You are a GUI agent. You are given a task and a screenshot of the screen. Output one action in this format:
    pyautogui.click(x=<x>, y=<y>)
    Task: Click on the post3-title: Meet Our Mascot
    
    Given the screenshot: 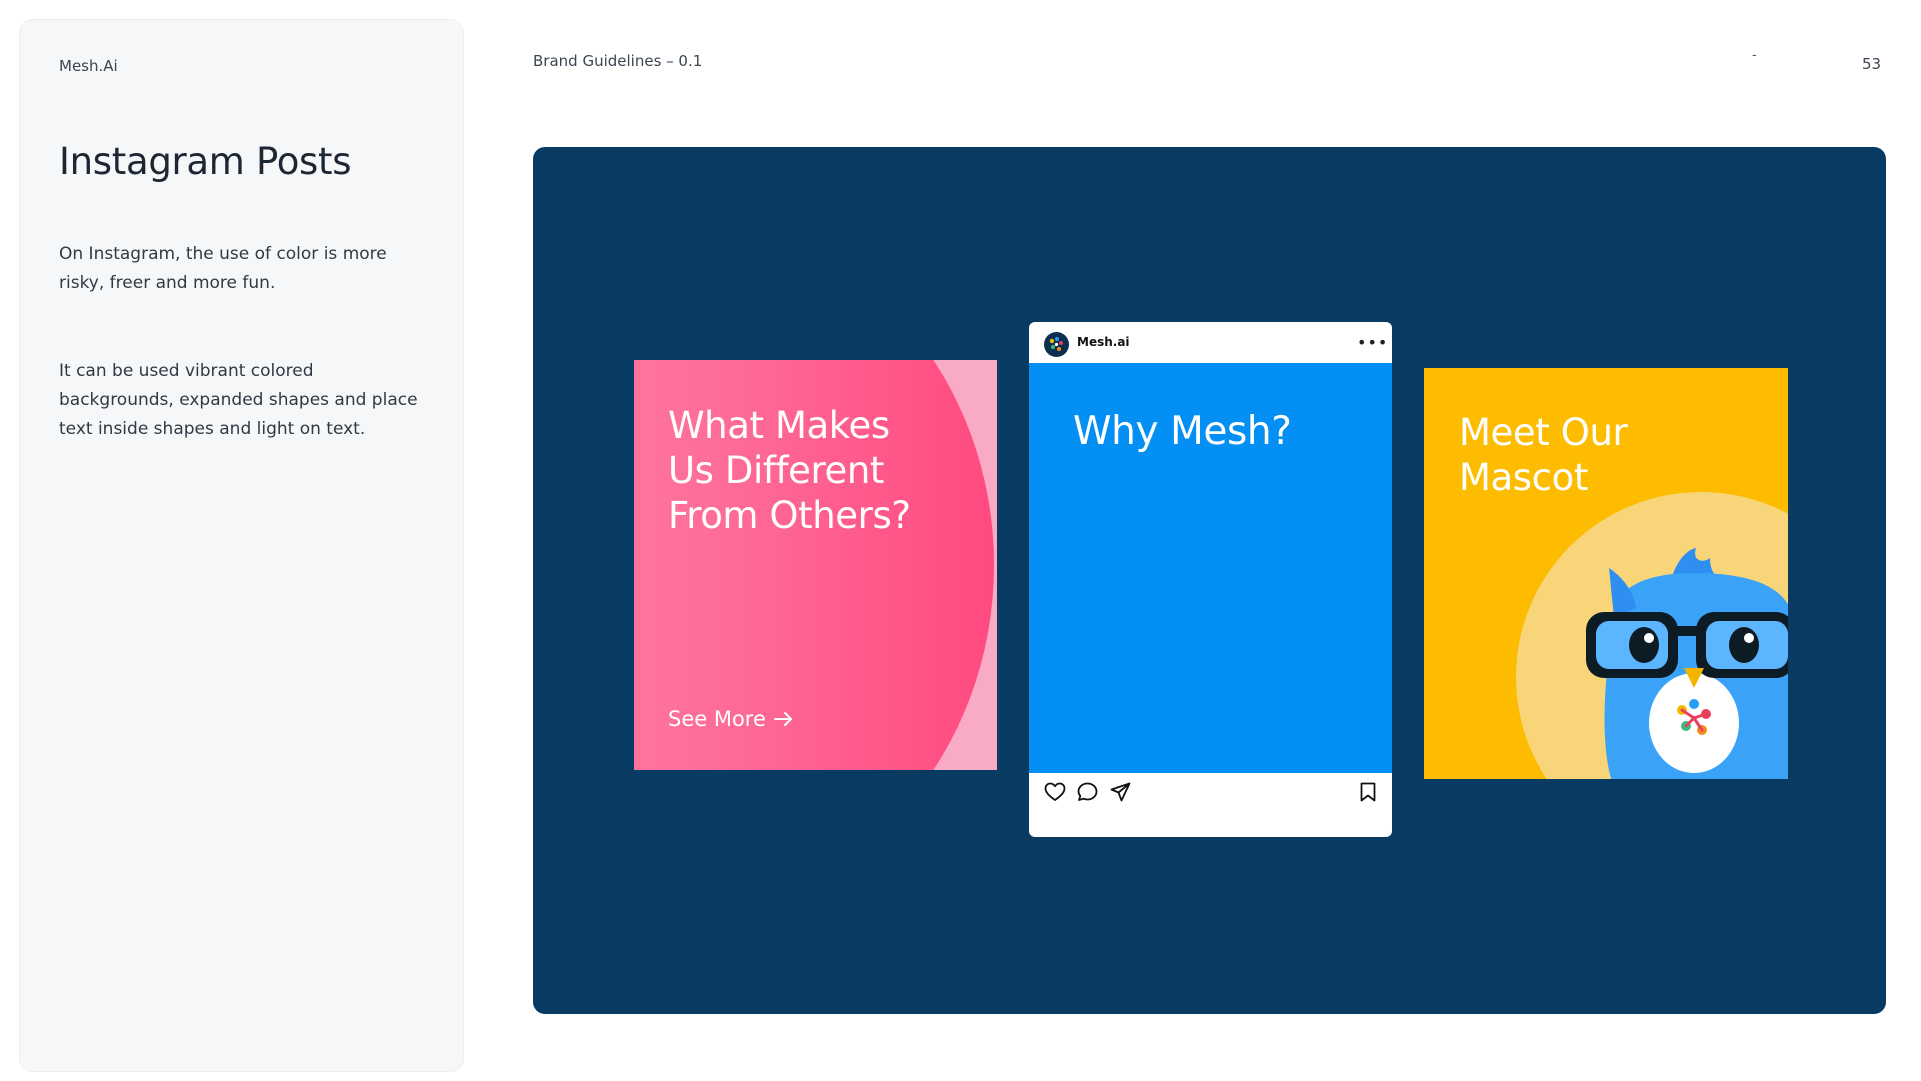 What is the action you would take?
    pyautogui.click(x=1543, y=455)
    